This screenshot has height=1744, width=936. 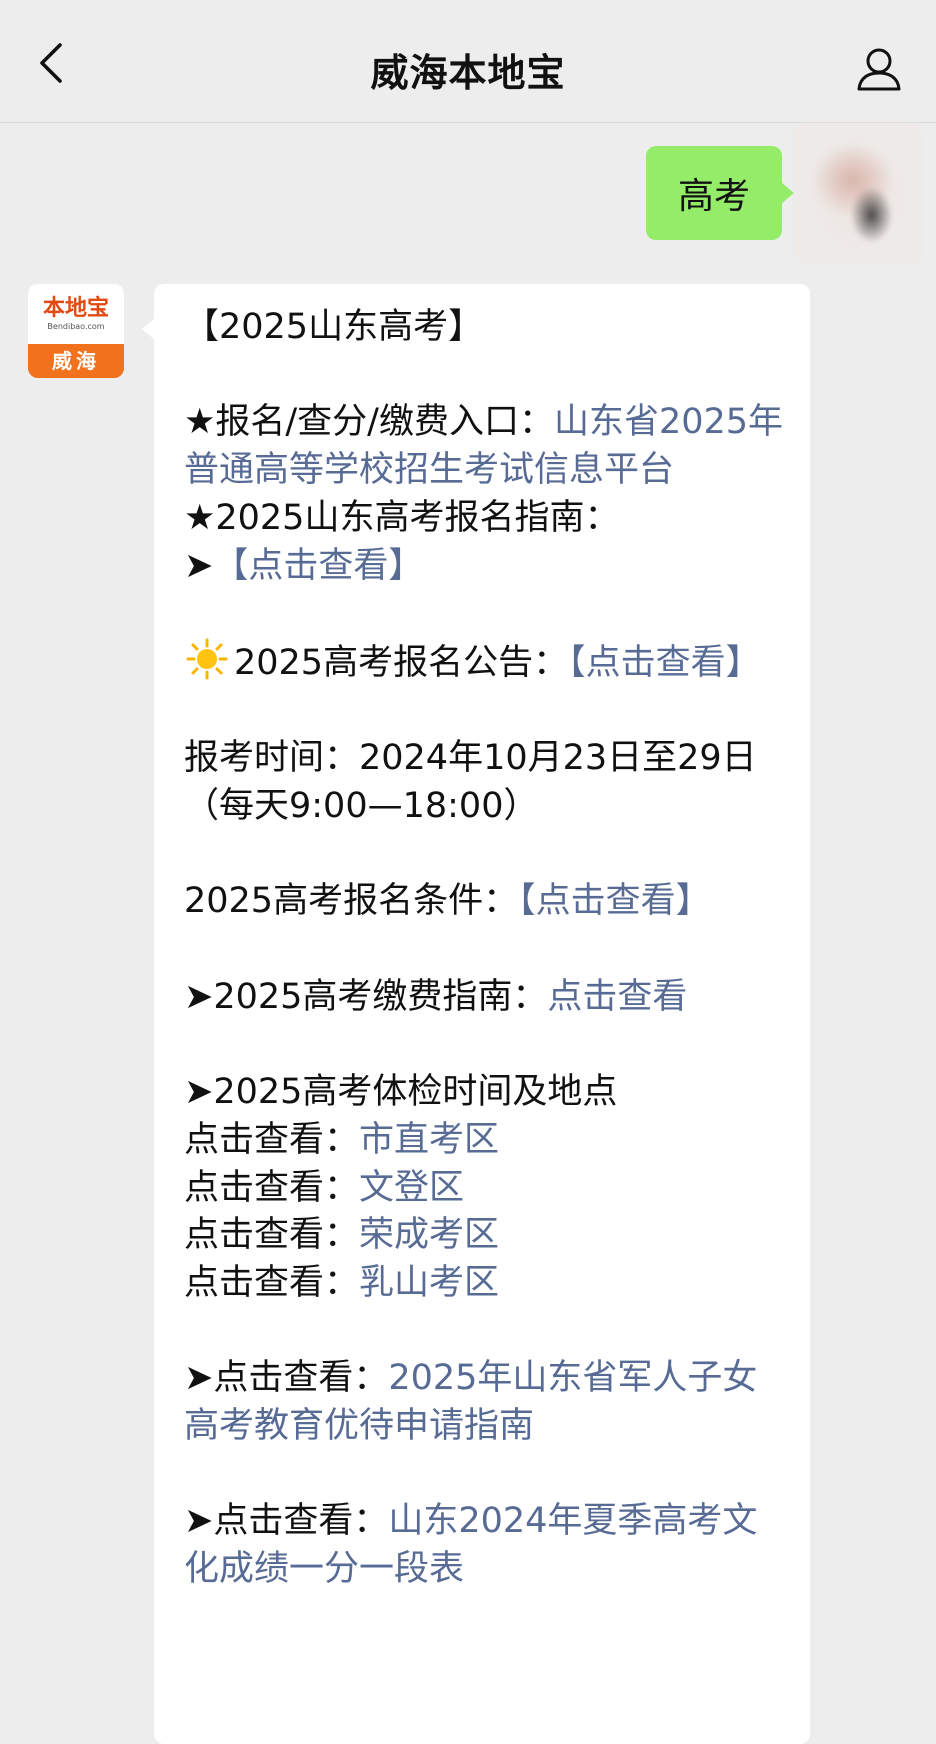 I want to click on logo-top: 本地宝 Bendibao.com, so click(x=76, y=315).